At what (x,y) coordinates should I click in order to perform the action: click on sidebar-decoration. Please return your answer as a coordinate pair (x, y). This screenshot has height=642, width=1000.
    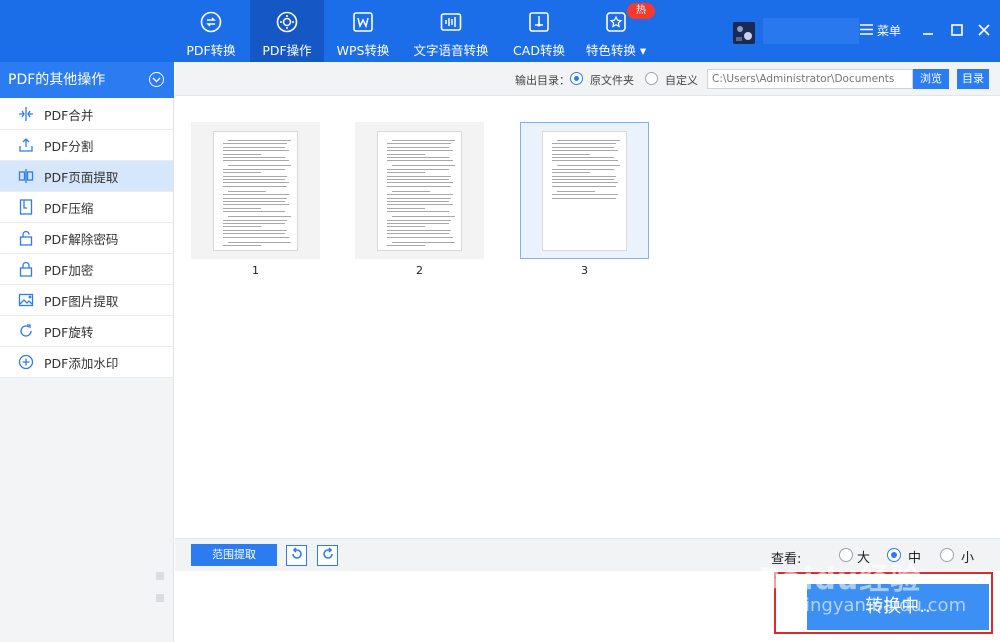
    Looking at the image, I should click on (160, 598).